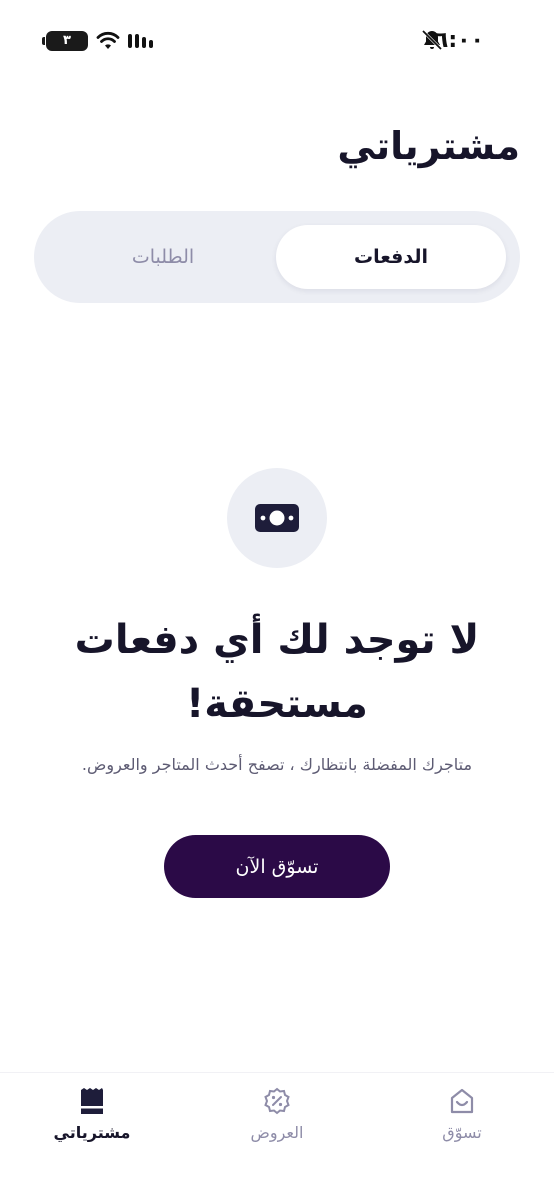  Describe the element at coordinates (277, 1132) in the screenshot. I see `nav-label-offers: العروض` at that location.